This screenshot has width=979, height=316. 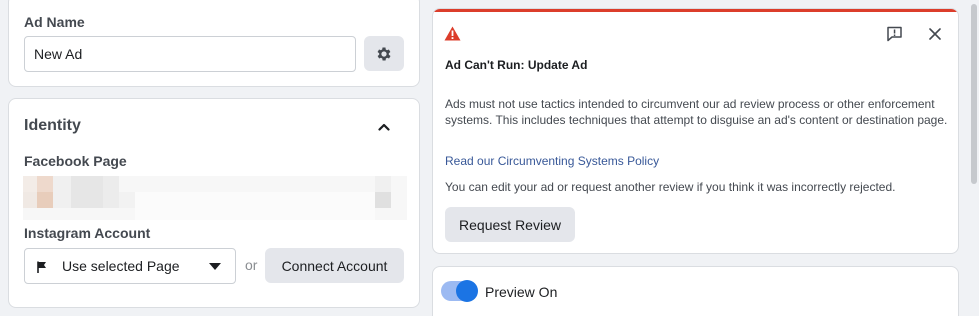 I want to click on request-review-label: Request Review, so click(x=510, y=224).